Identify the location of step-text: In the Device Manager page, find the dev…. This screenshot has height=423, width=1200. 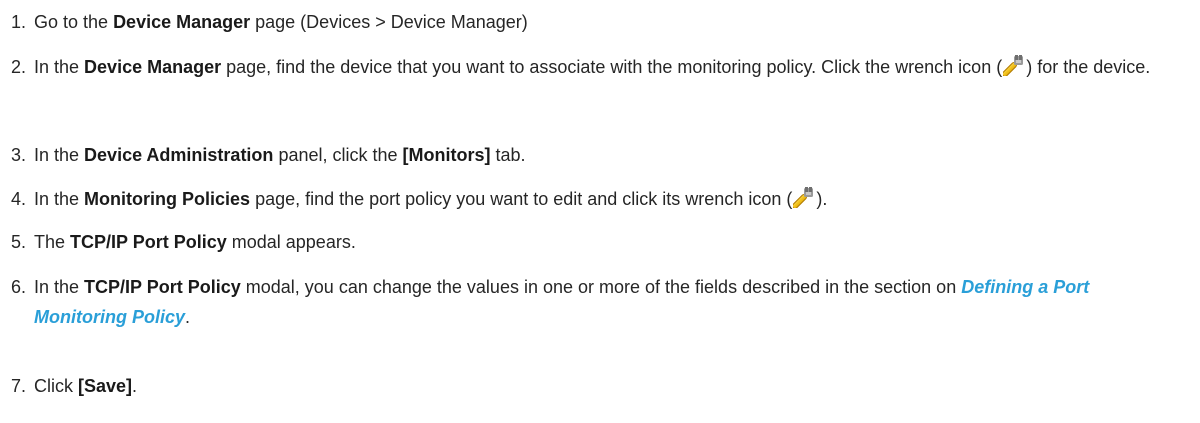
(613, 67).